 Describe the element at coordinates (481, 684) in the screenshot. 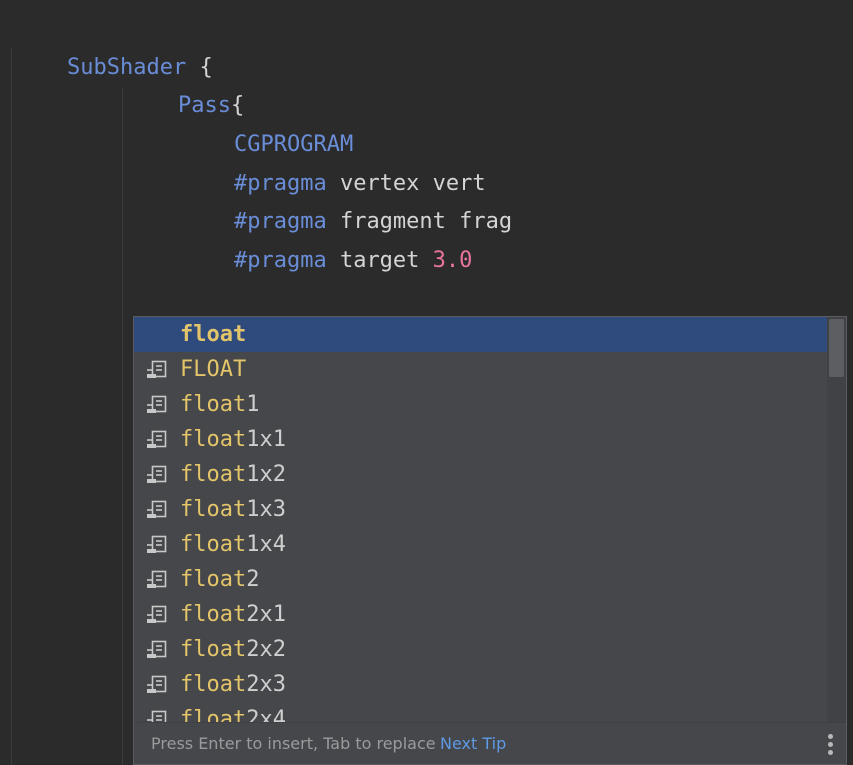

I see `completion-item: float2x3` at that location.